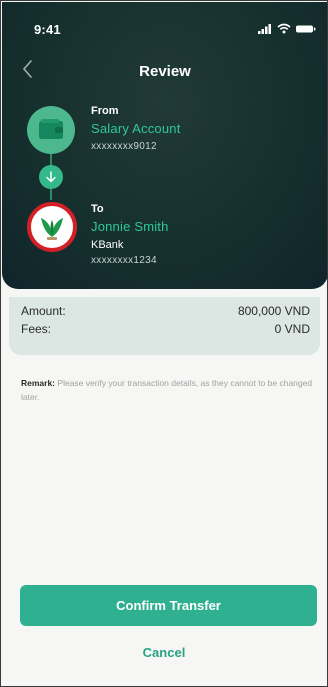 This screenshot has width=328, height=687. What do you see at coordinates (306, 30) in the screenshot?
I see `battery-icon` at bounding box center [306, 30].